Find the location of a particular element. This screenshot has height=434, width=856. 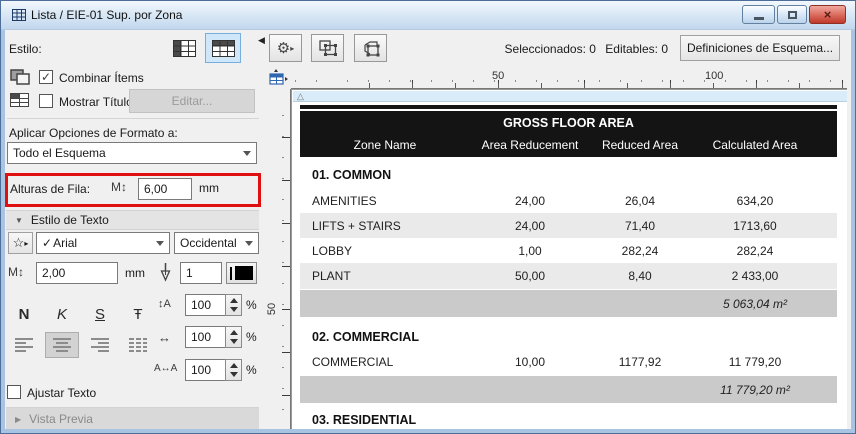

apply-format-value: Todo el Esquema is located at coordinates (59, 153).